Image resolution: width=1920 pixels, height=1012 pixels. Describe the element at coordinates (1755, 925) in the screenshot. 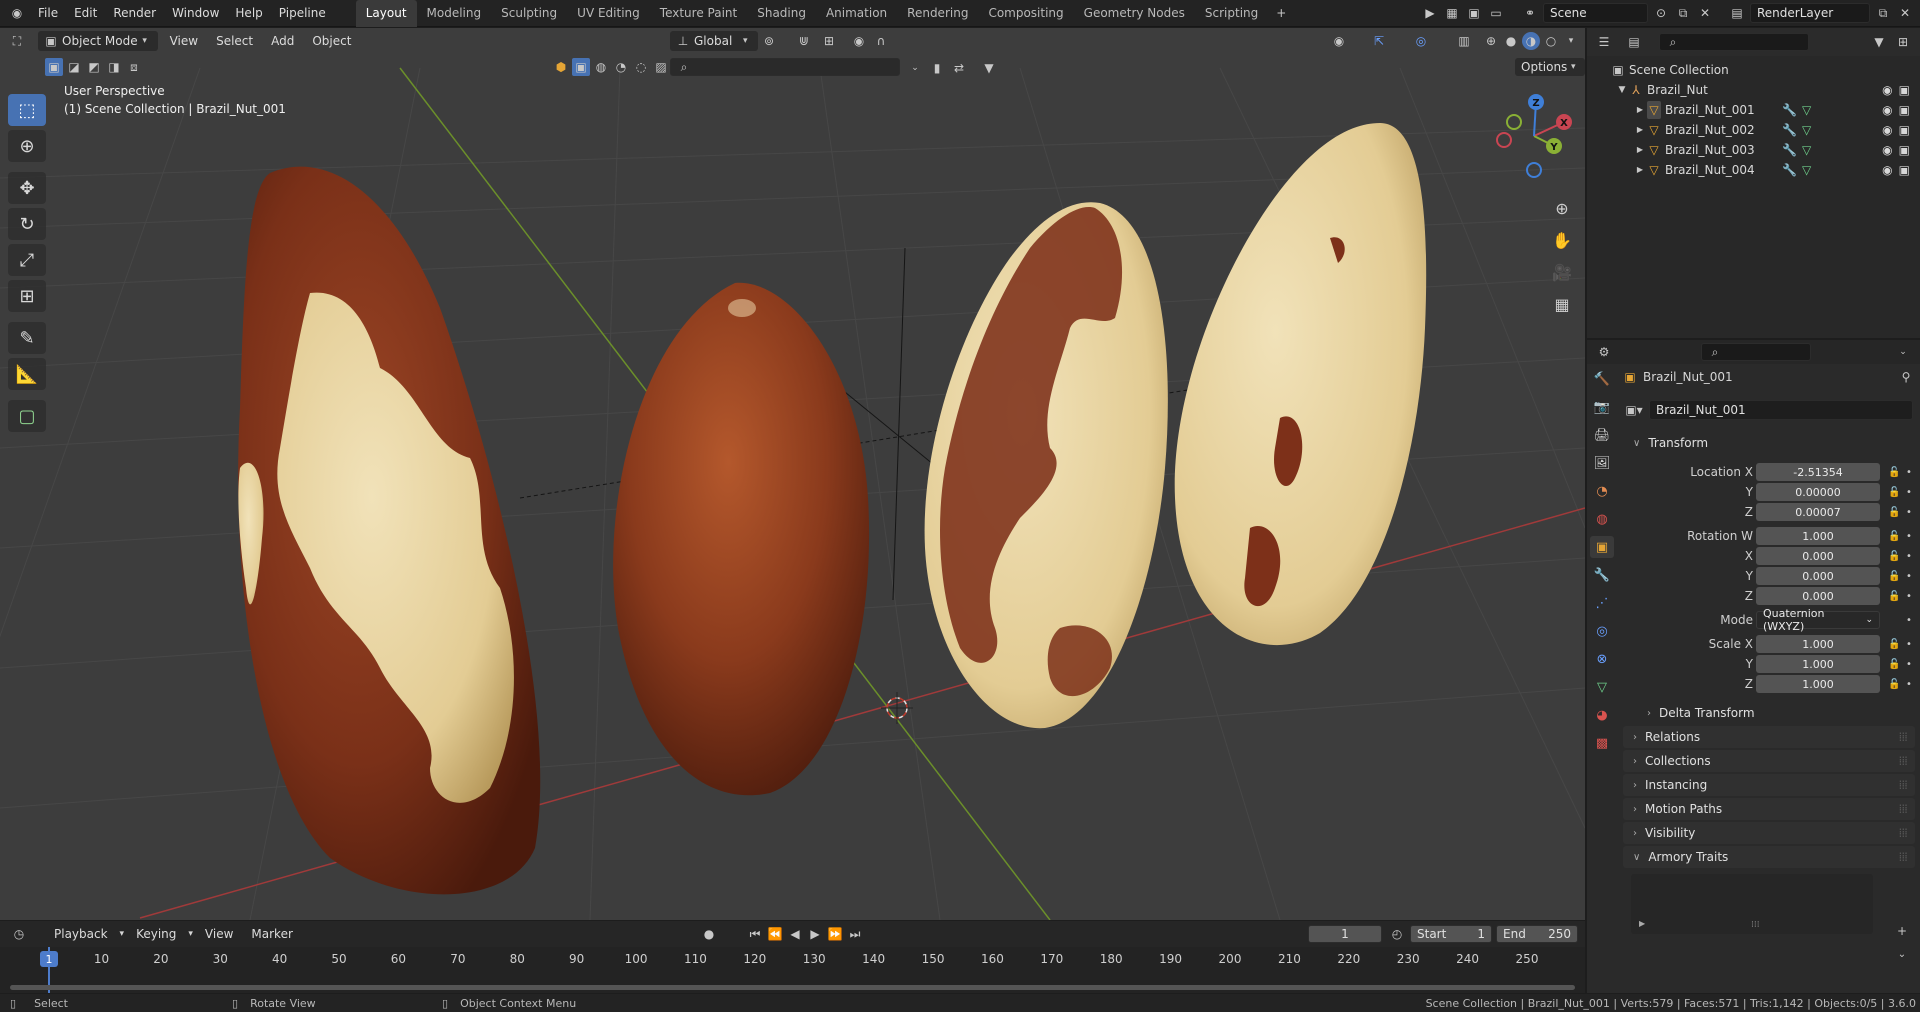

I see `list-resize-grip-icon: ⁞⁞⁞` at that location.